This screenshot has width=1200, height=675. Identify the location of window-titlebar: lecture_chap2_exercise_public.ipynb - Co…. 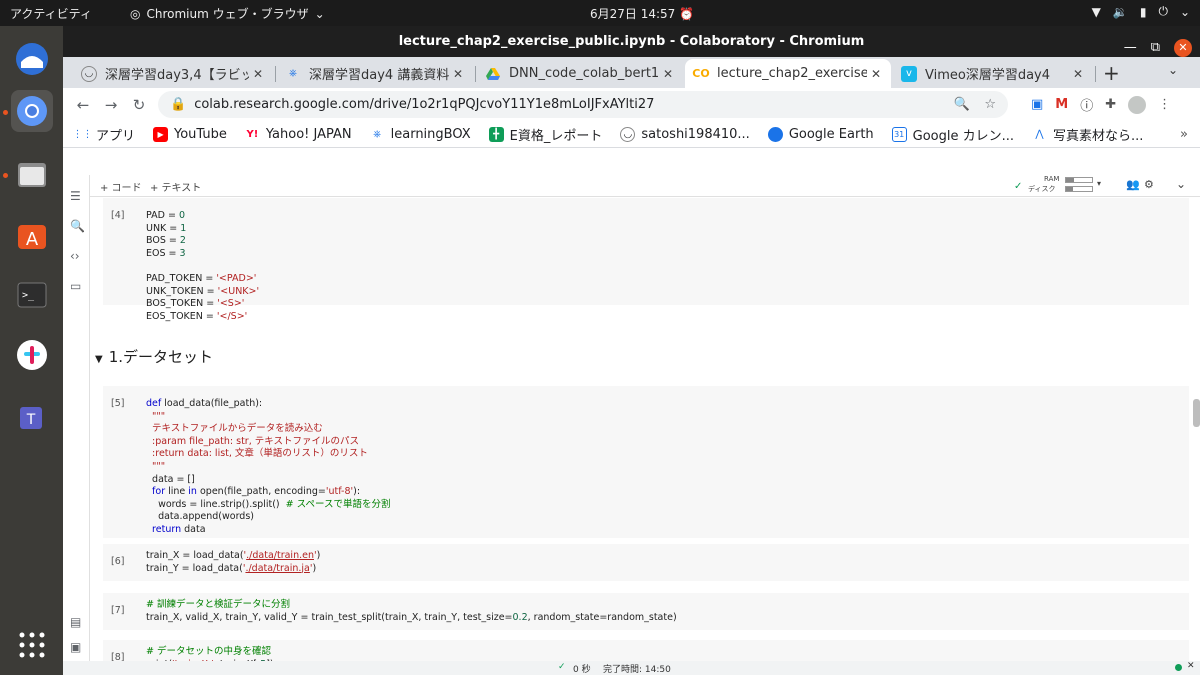
(631, 41).